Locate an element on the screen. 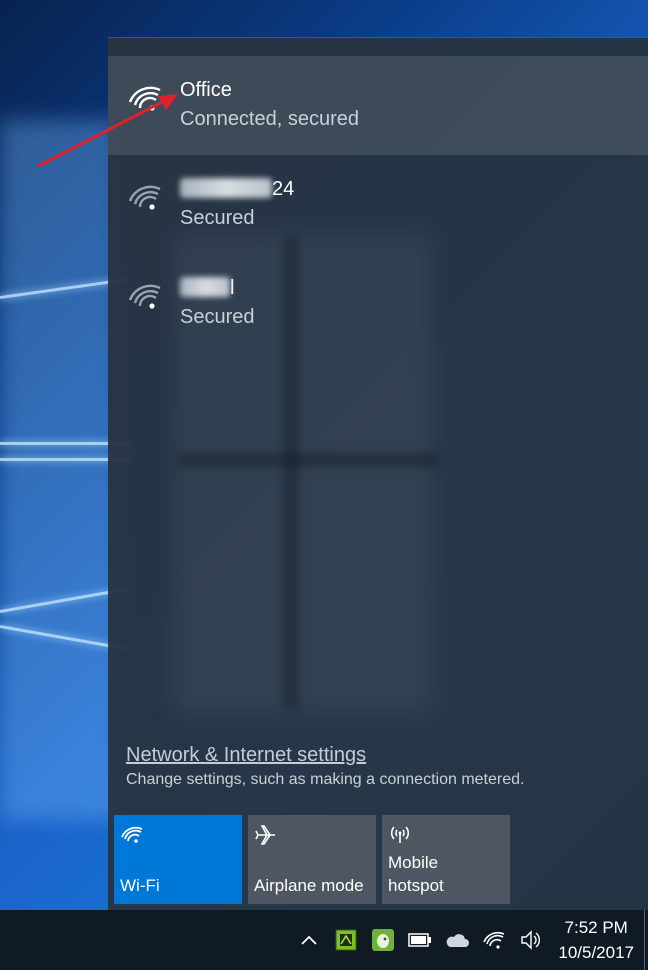 The width and height of the screenshot is (648, 970). onedrive-icon is located at coordinates (457, 940).